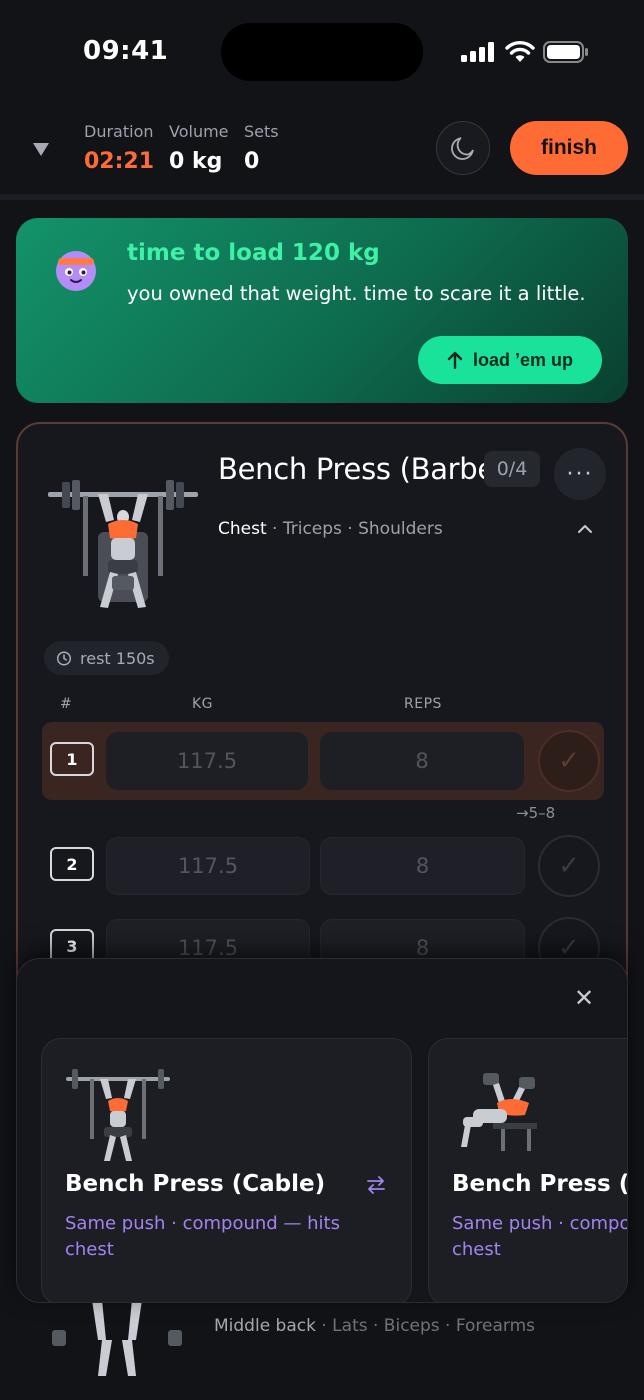  What do you see at coordinates (119, 131) in the screenshot?
I see `duration-label: Duration` at bounding box center [119, 131].